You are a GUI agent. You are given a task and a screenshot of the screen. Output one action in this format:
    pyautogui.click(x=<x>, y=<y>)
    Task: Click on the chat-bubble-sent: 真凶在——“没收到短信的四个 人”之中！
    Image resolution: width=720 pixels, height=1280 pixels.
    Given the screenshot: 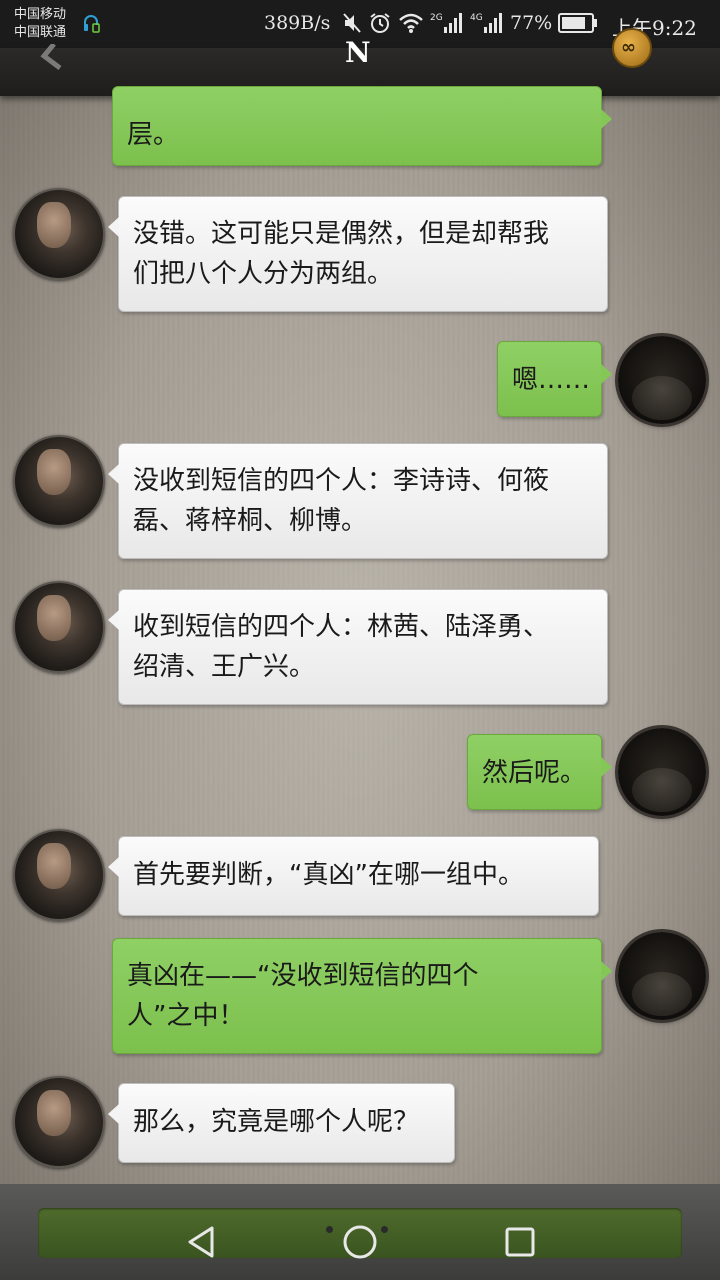 What is the action you would take?
    pyautogui.click(x=362, y=996)
    